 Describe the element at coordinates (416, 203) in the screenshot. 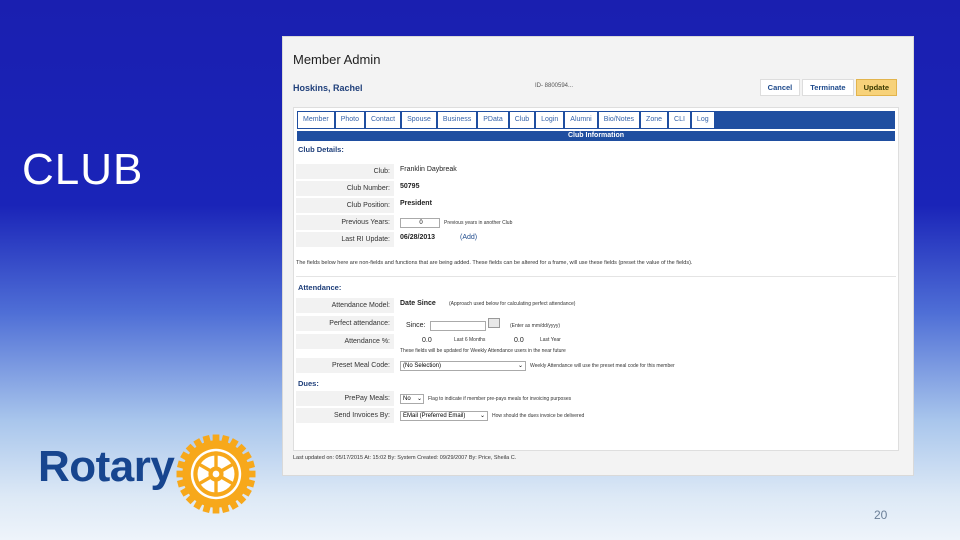

I see `club-position-value: President` at that location.